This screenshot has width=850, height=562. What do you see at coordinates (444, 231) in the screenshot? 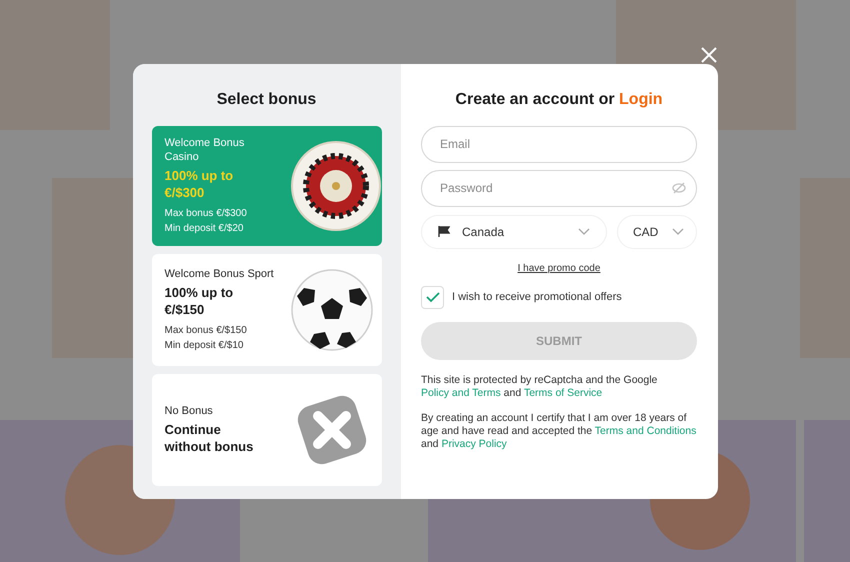
I see `flag-icon` at bounding box center [444, 231].